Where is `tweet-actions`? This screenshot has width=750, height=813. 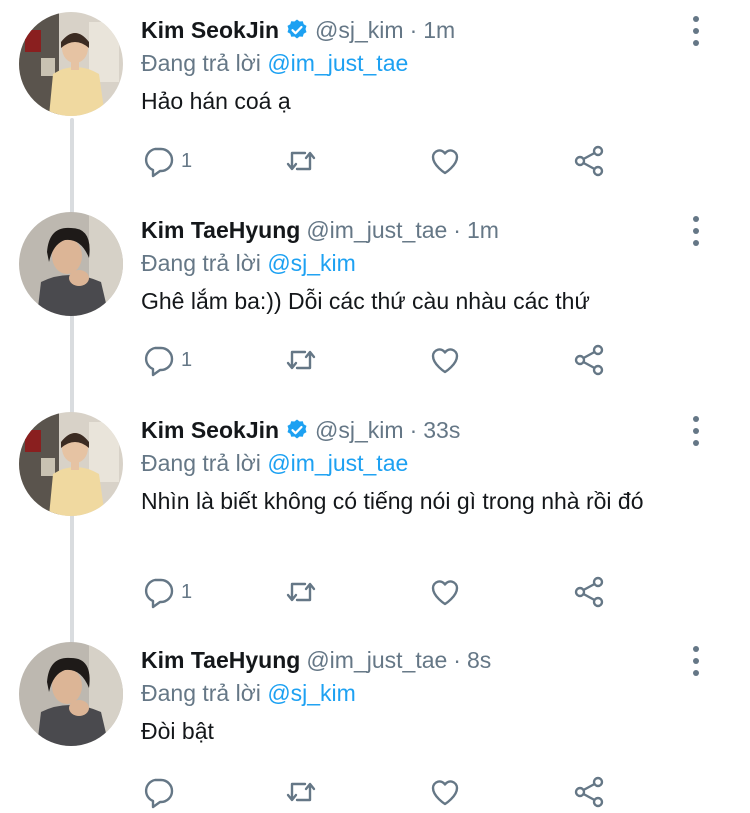 tweet-actions is located at coordinates (376, 792).